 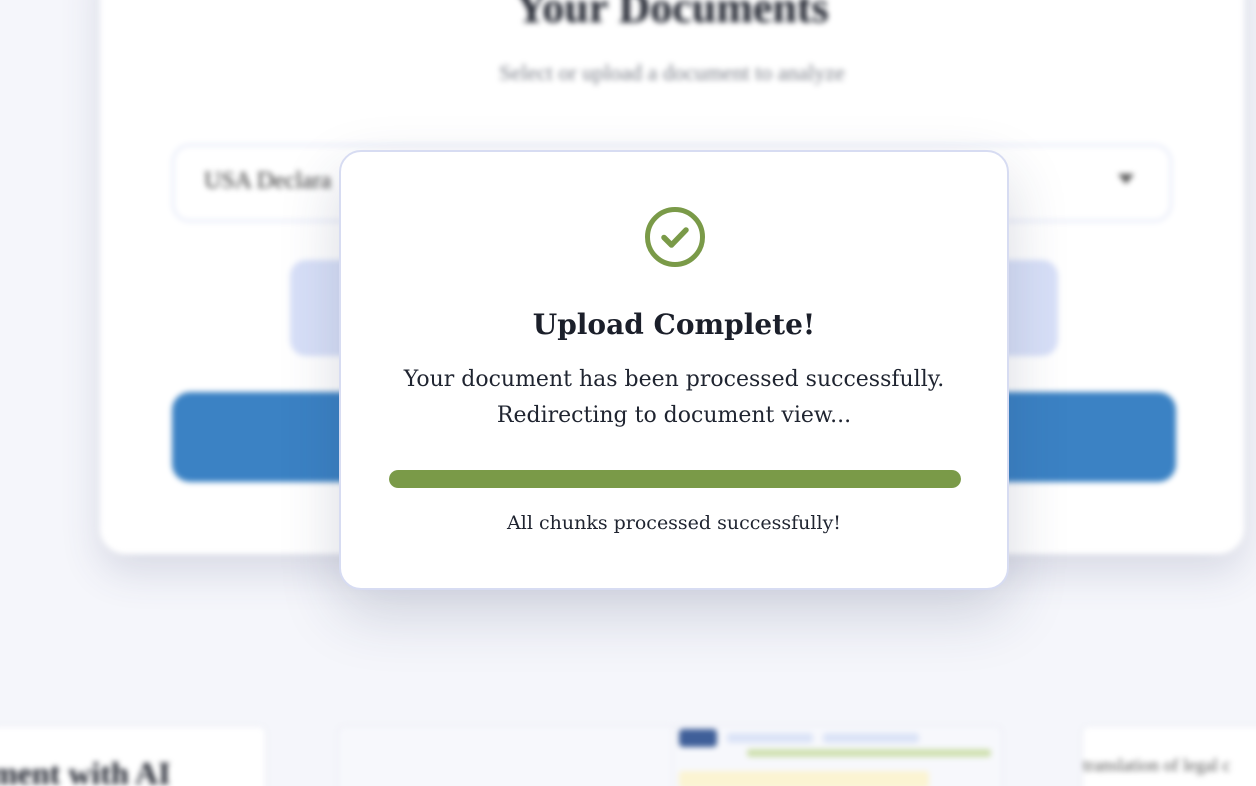 What do you see at coordinates (268, 181) in the screenshot?
I see `document-select-value: USA Declara` at bounding box center [268, 181].